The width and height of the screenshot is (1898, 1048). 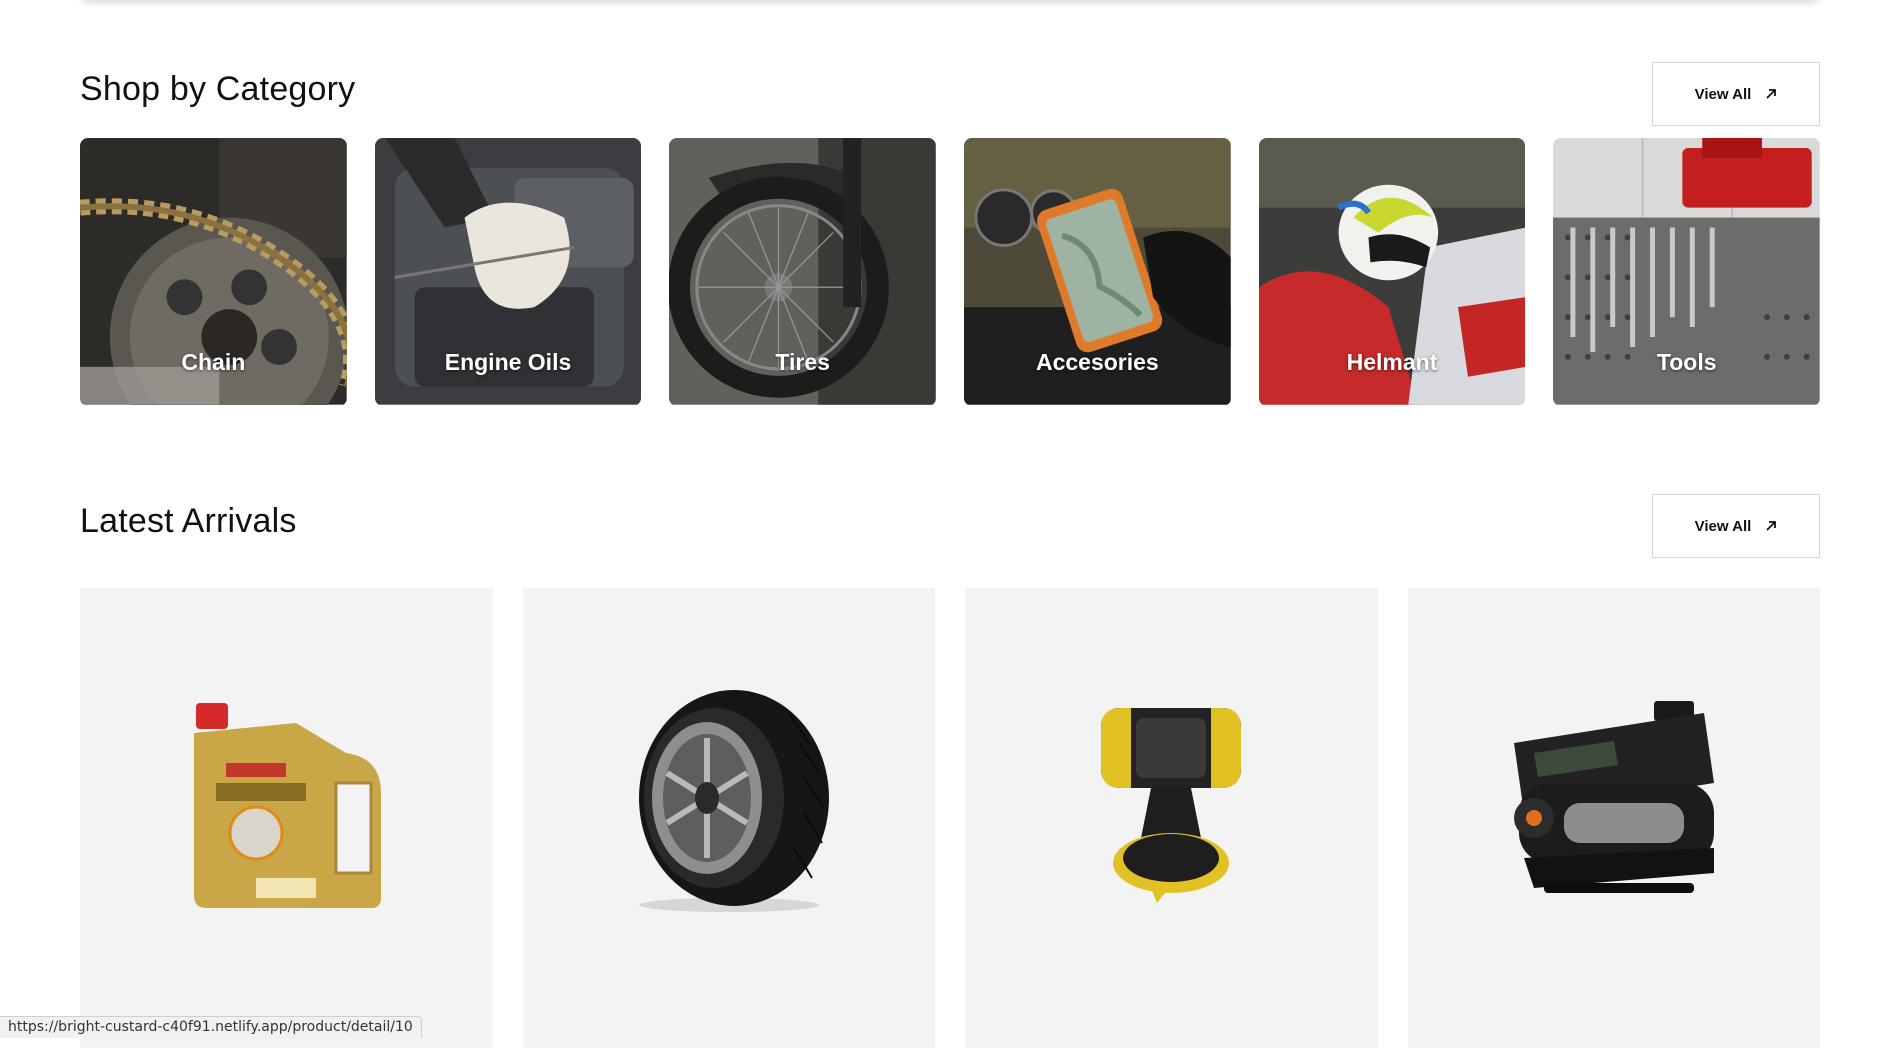 I want to click on phone-holder-icon, so click(x=1171, y=798).